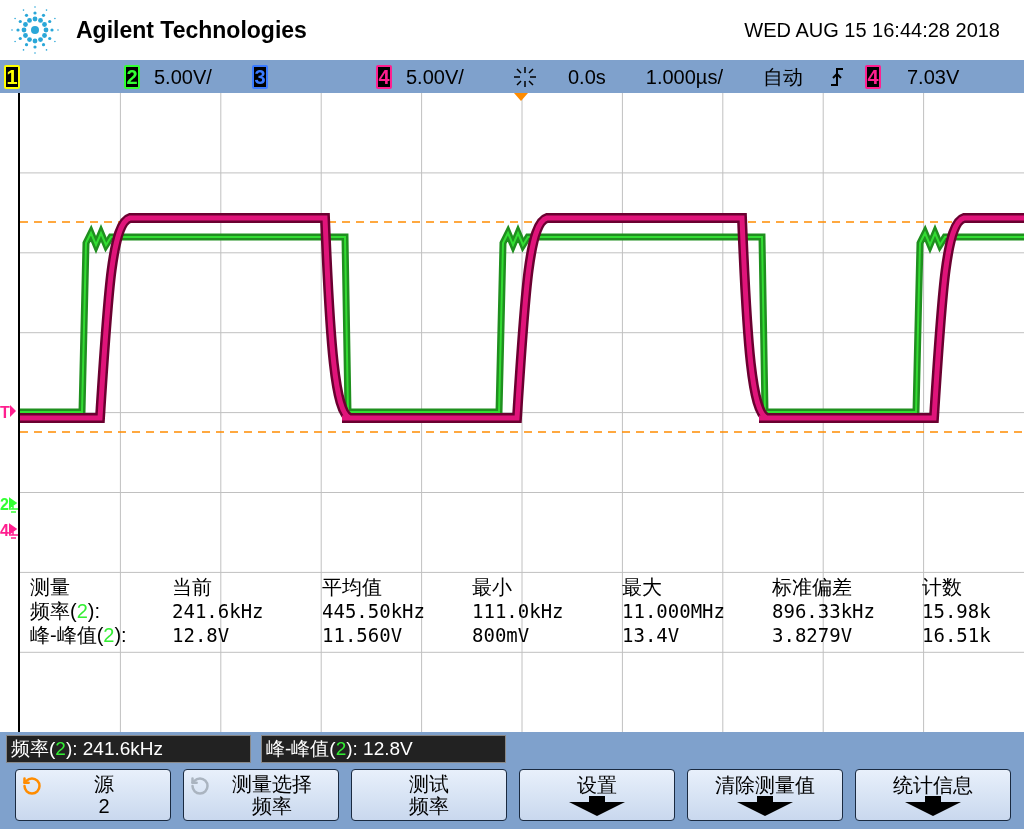 This screenshot has width=1024, height=829. I want to click on column-header: 标准偏差, so click(812, 587).